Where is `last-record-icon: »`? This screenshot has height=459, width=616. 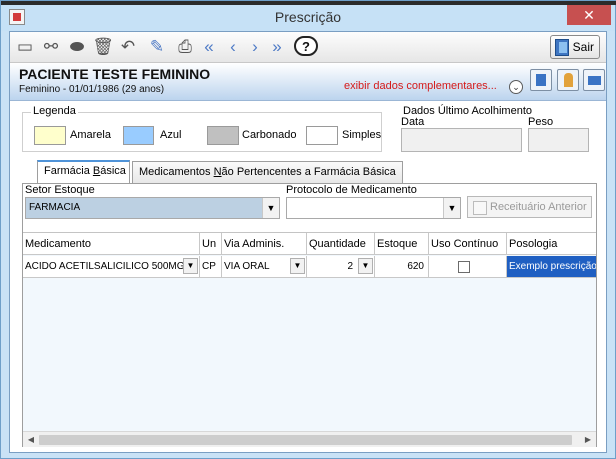 last-record-icon: » is located at coordinates (277, 47).